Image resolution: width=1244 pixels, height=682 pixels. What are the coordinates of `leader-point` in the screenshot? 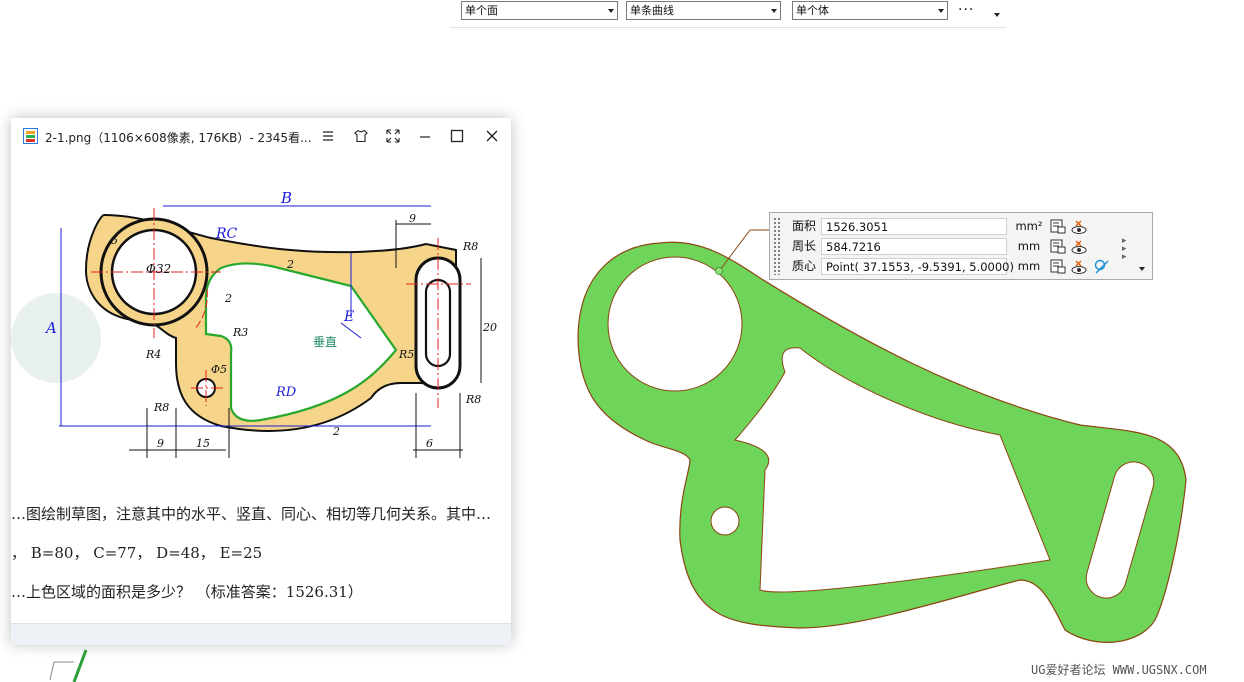 It's located at (719, 271).